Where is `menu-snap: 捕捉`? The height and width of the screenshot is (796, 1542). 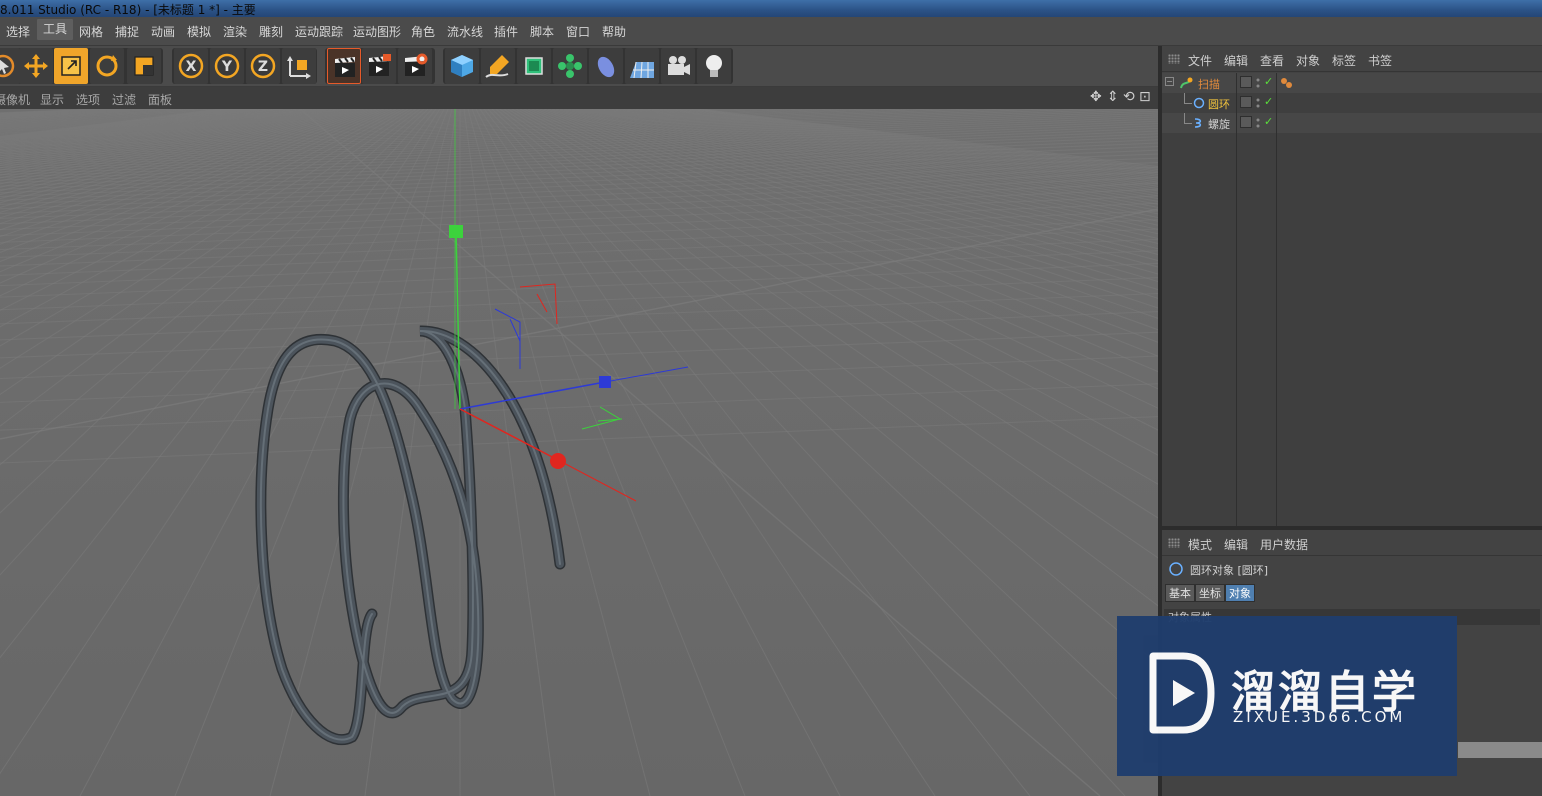
menu-snap: 捕捉 is located at coordinates (127, 31).